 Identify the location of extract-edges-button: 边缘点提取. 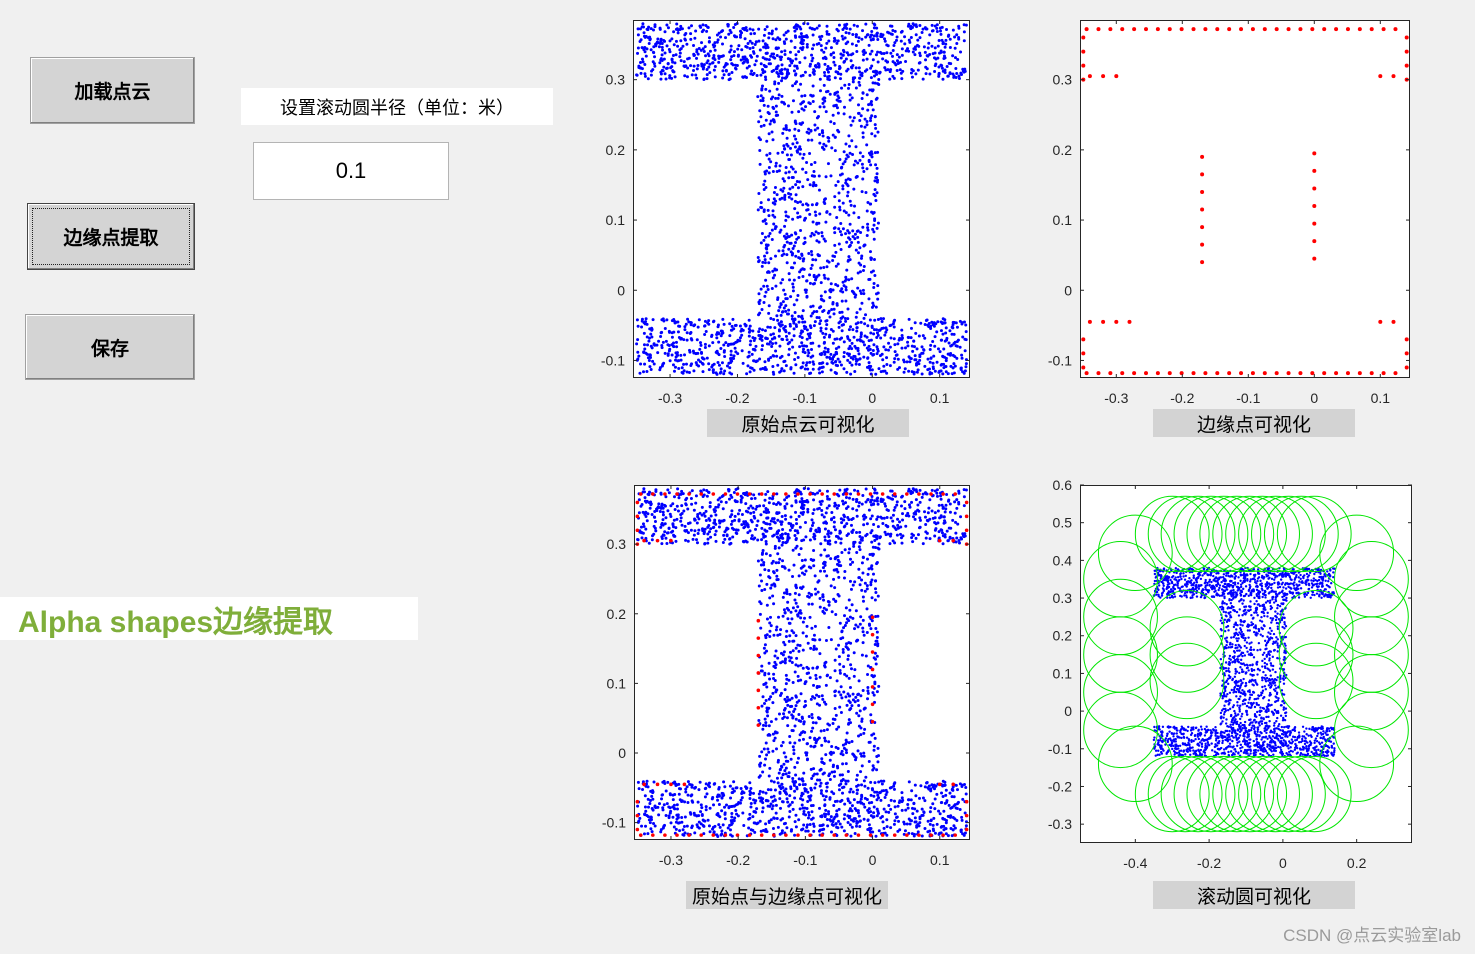
(111, 236).